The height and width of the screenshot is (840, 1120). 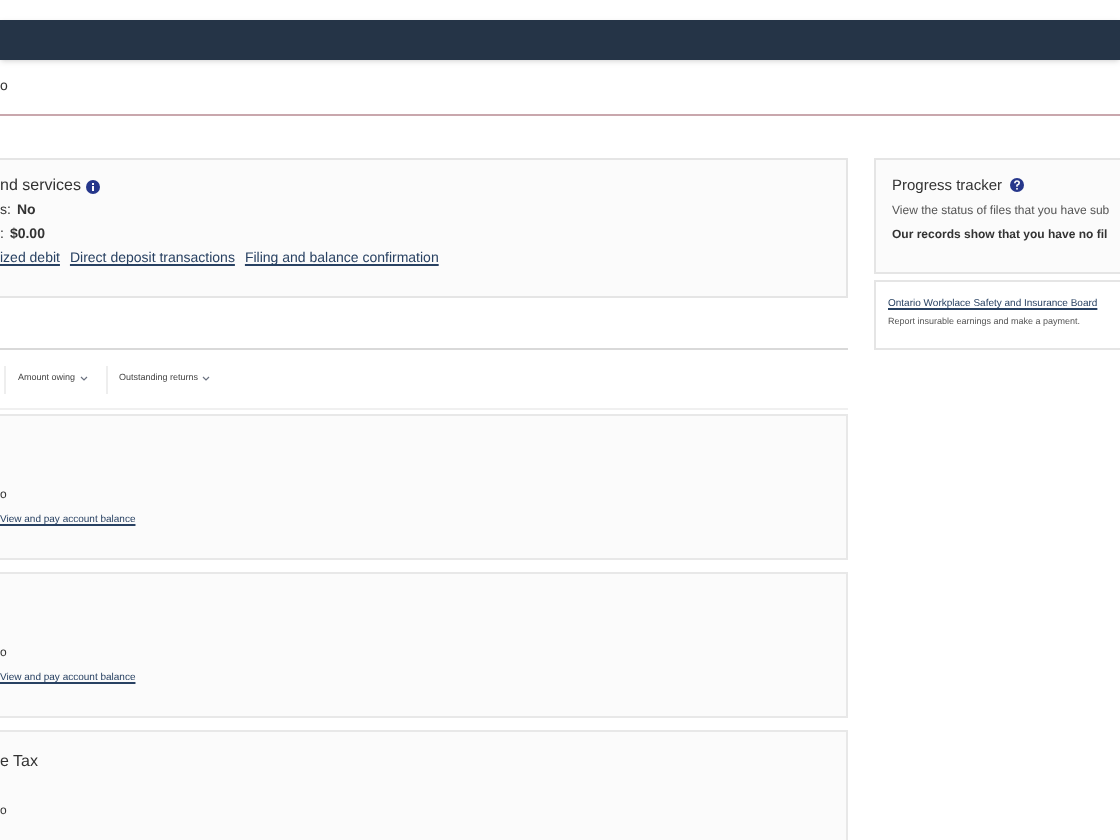 I want to click on account-title: e Tax, so click(x=20, y=762).